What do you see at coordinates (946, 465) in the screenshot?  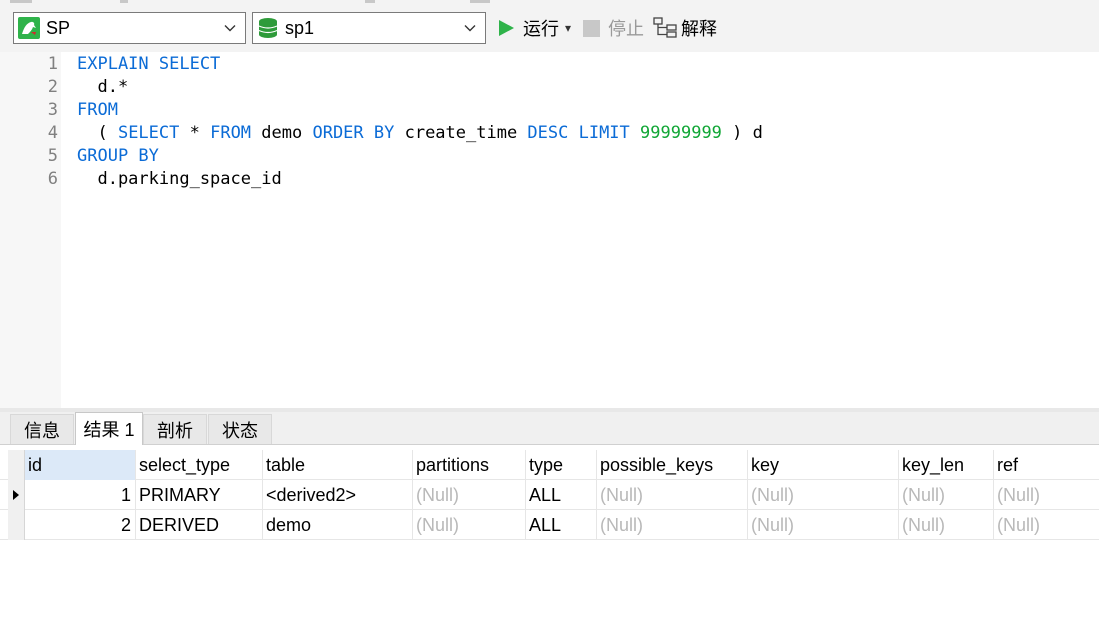 I see `column-header-key-len: key_len` at bounding box center [946, 465].